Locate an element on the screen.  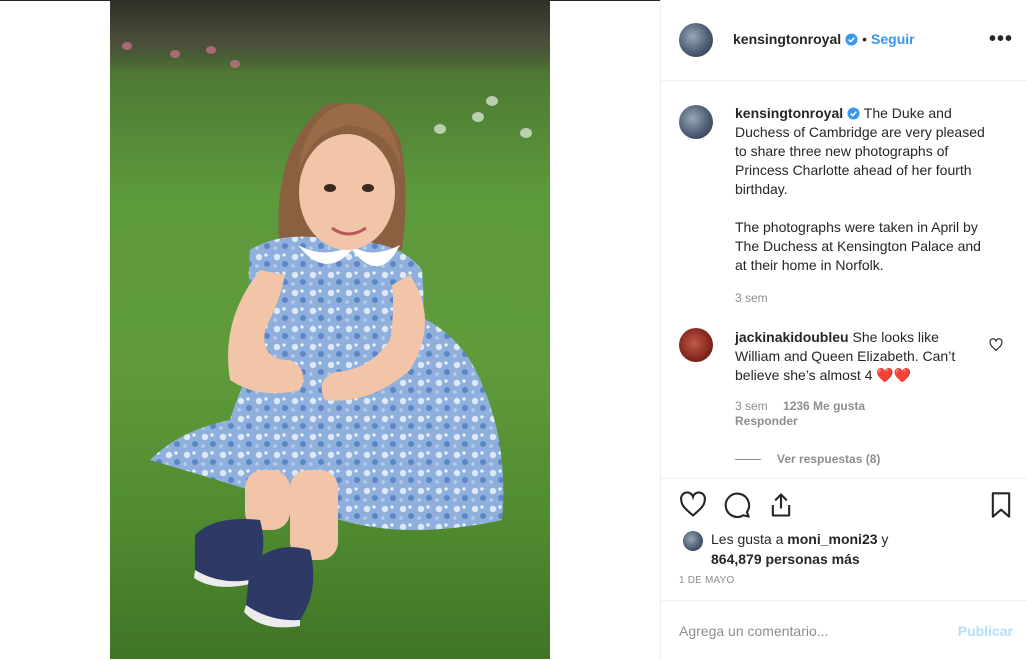
bookmark-icon is located at coordinates (1001, 505).